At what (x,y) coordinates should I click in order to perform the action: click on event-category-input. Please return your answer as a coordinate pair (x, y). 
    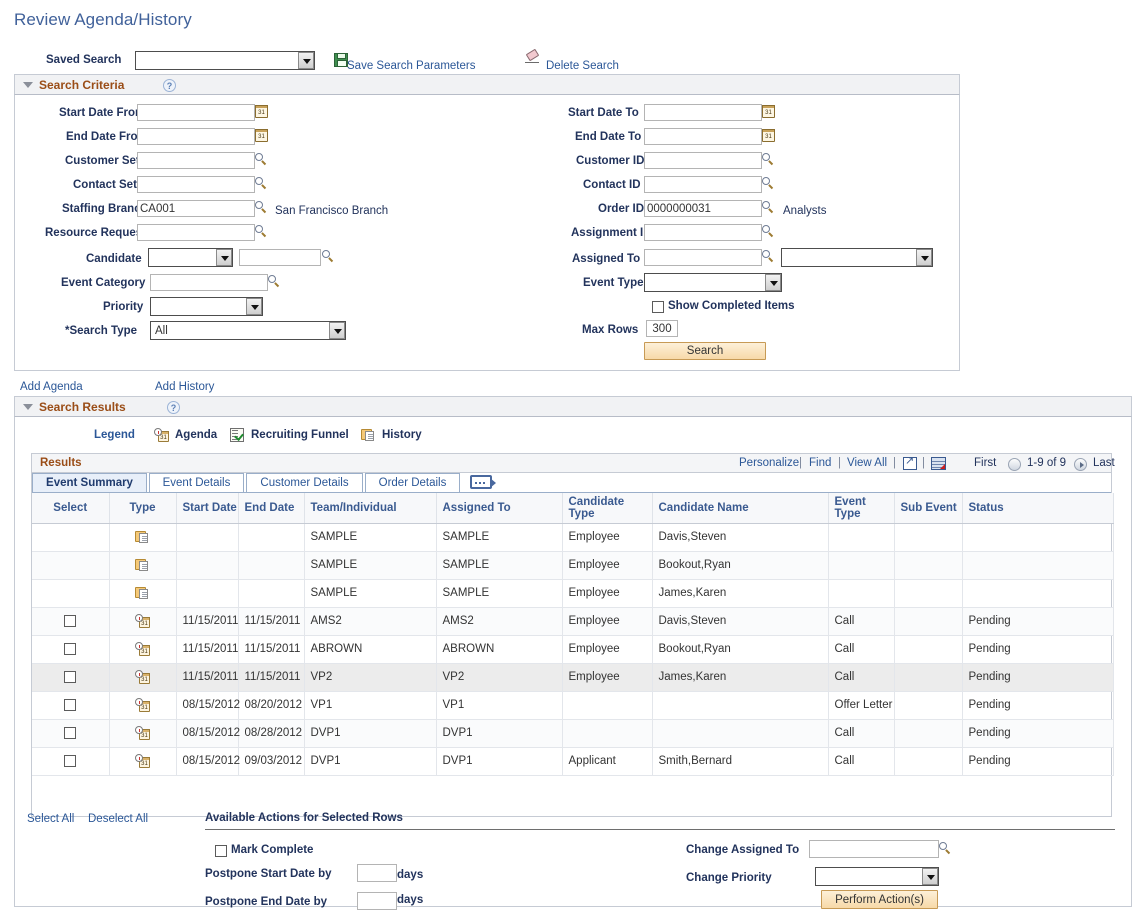
    Looking at the image, I should click on (209, 282).